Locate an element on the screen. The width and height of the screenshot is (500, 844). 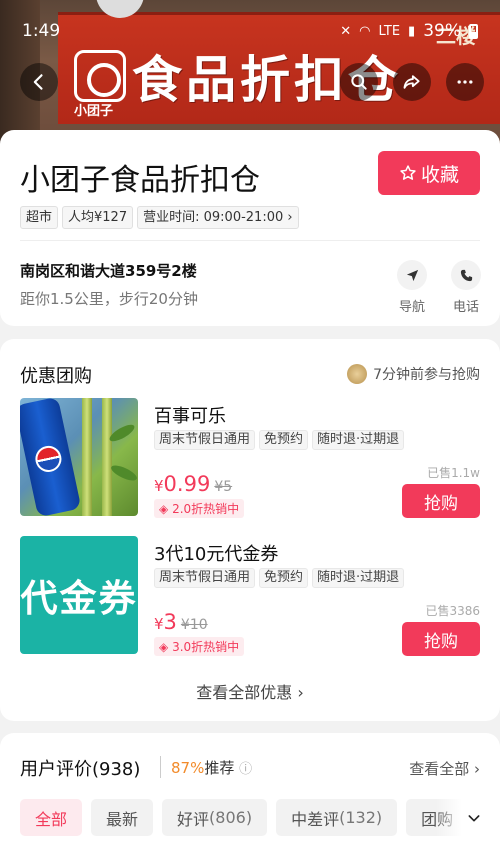
store-distance: 距你1.5公里，步行20分钟 is located at coordinates (109, 299).